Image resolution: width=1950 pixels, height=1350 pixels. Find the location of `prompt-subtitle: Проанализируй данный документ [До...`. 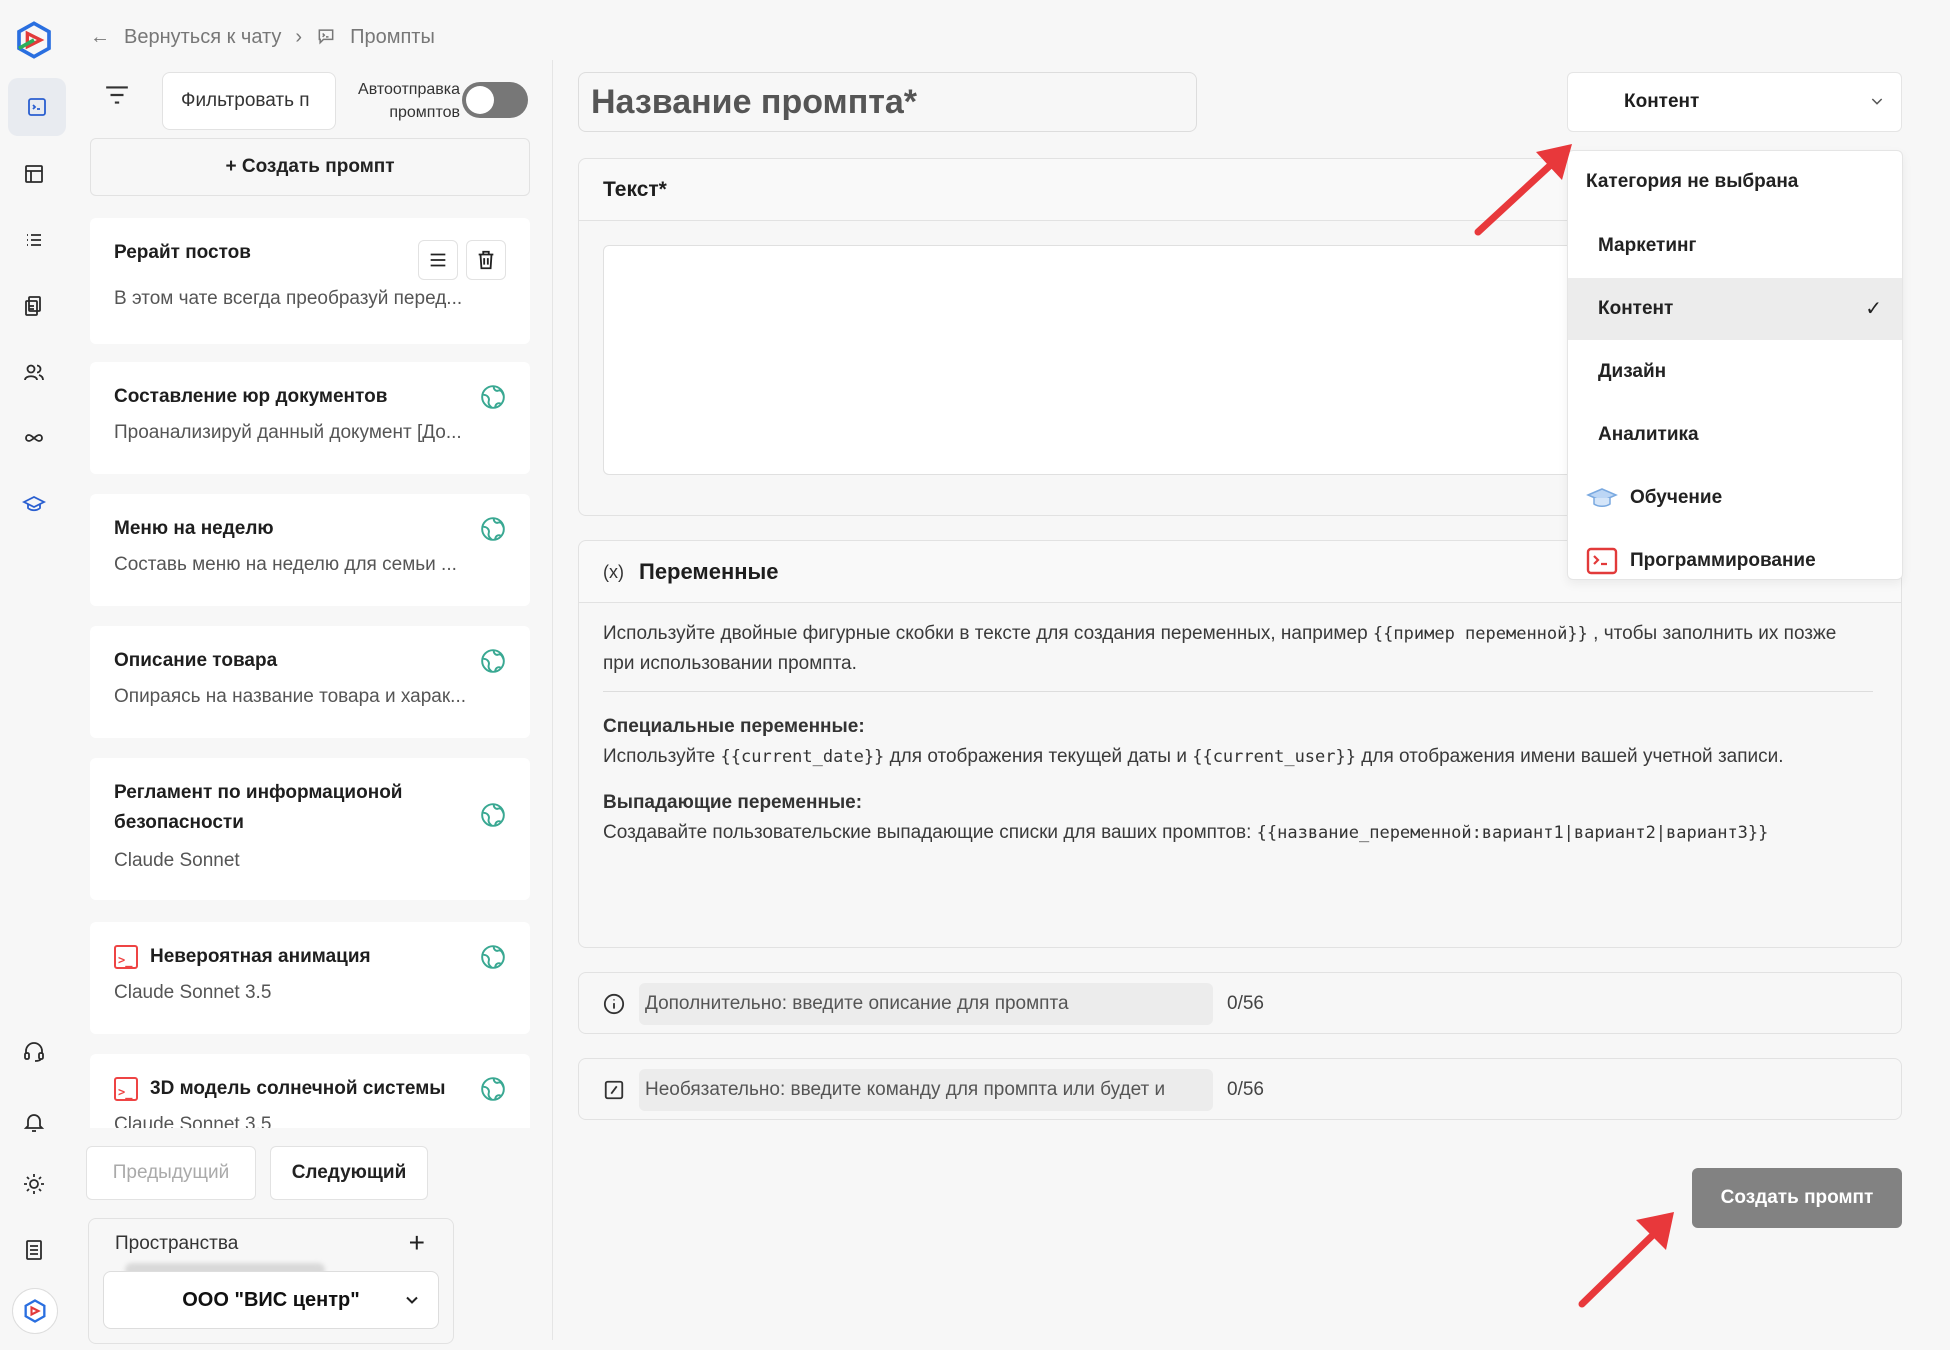

prompt-subtitle: Проанализируй данный документ [До... is located at coordinates (288, 432).